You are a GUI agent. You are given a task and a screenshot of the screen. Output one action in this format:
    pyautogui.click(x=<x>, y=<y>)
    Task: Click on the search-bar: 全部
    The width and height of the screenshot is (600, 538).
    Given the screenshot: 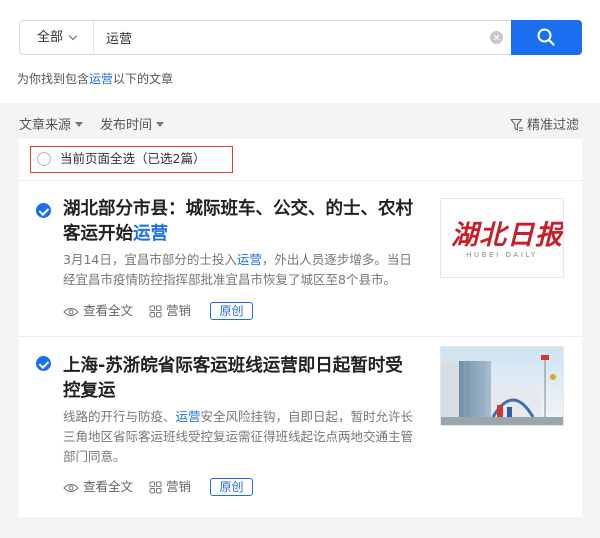 What is the action you would take?
    pyautogui.click(x=300, y=37)
    